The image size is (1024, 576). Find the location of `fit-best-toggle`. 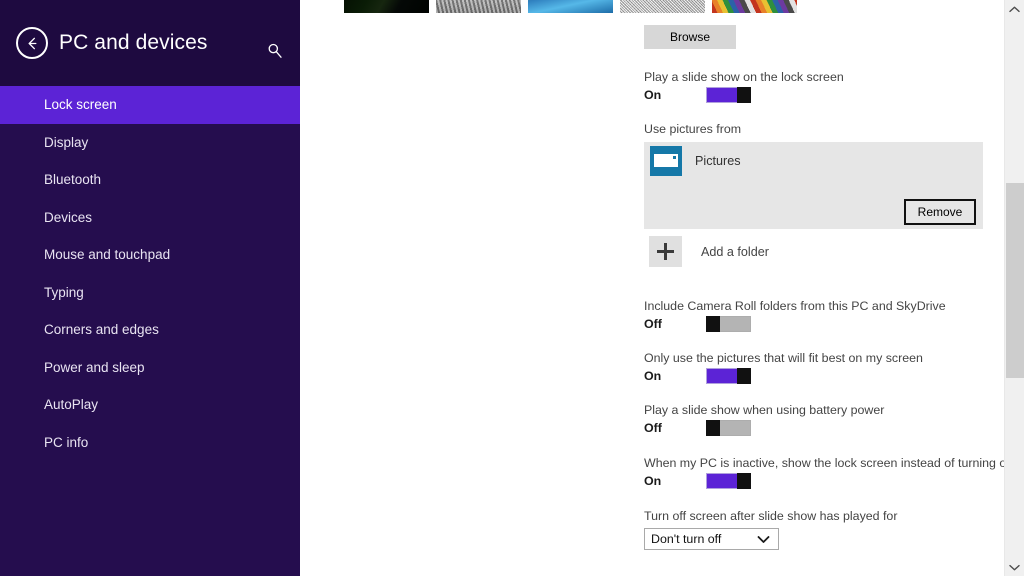

fit-best-toggle is located at coordinates (728, 376).